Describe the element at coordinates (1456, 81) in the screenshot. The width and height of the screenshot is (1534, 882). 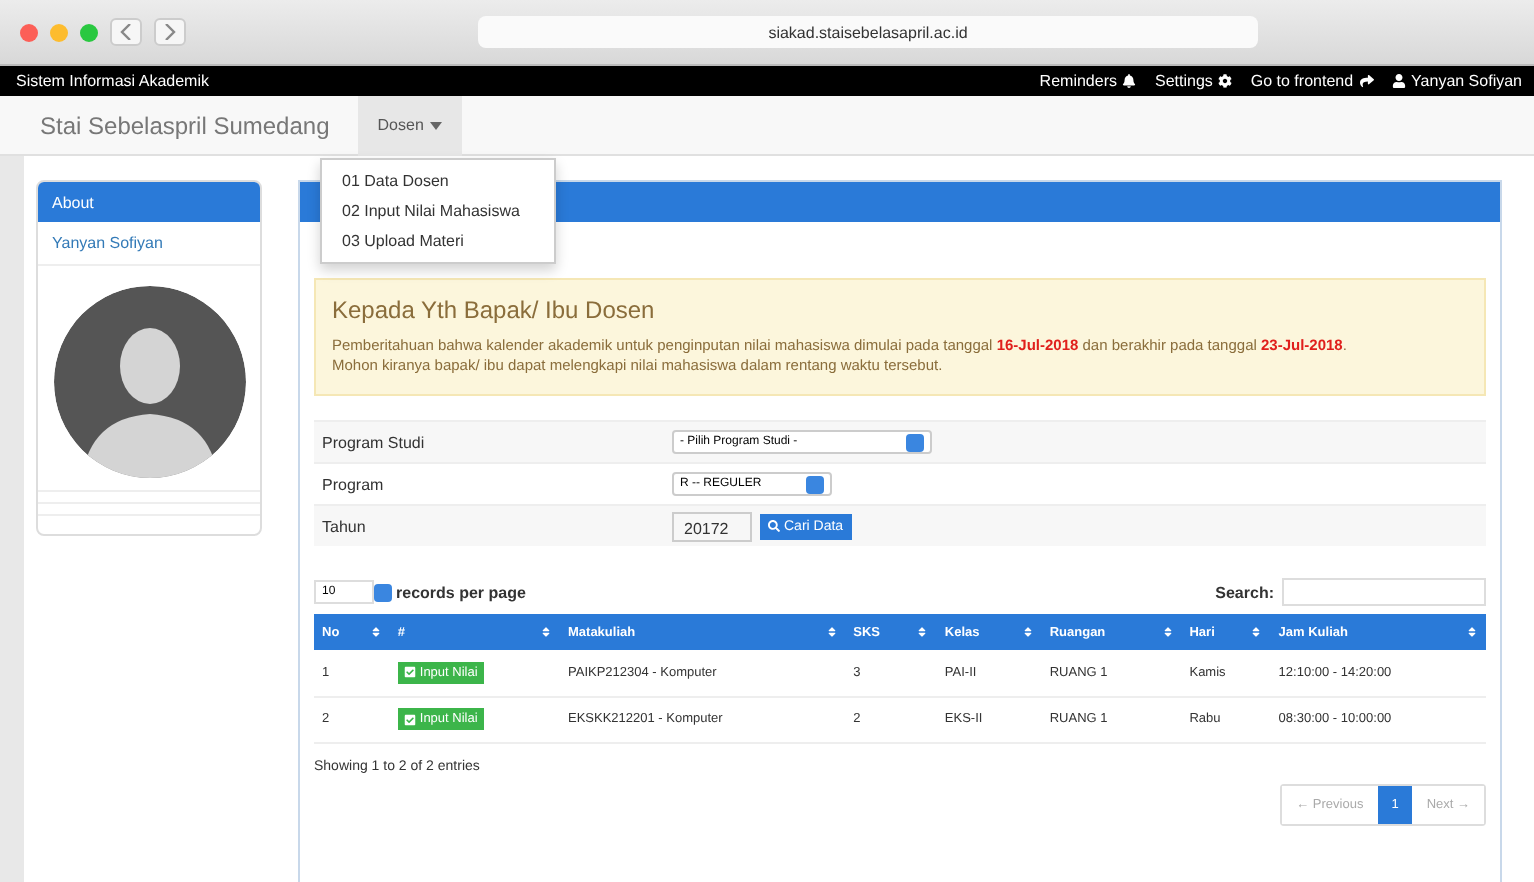
I see `top-link: Yanyan Sofiyan` at that location.